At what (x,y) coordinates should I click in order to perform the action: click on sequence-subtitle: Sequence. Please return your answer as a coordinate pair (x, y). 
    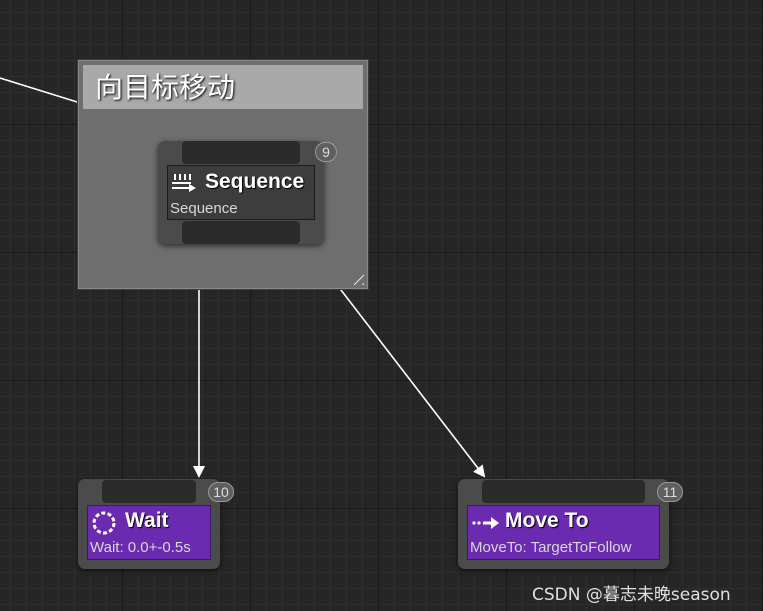
    Looking at the image, I should click on (204, 208).